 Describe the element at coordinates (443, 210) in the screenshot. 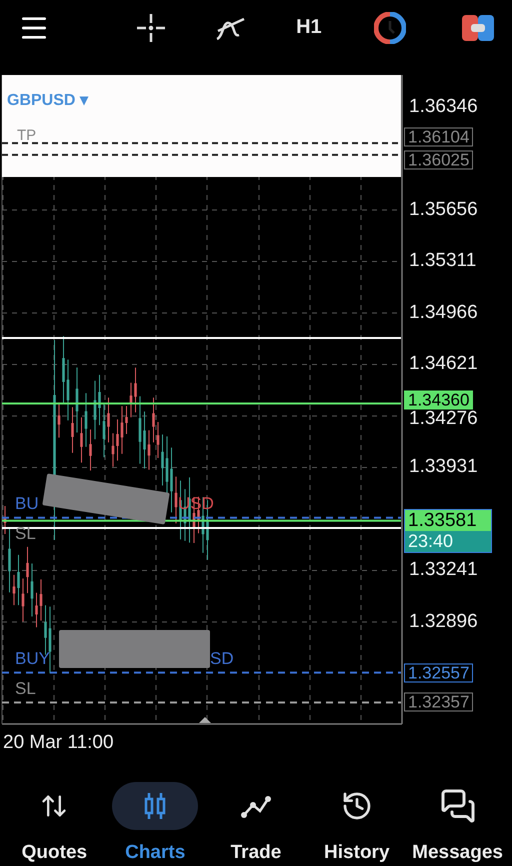

I see `price-tick: 1.35656` at that location.